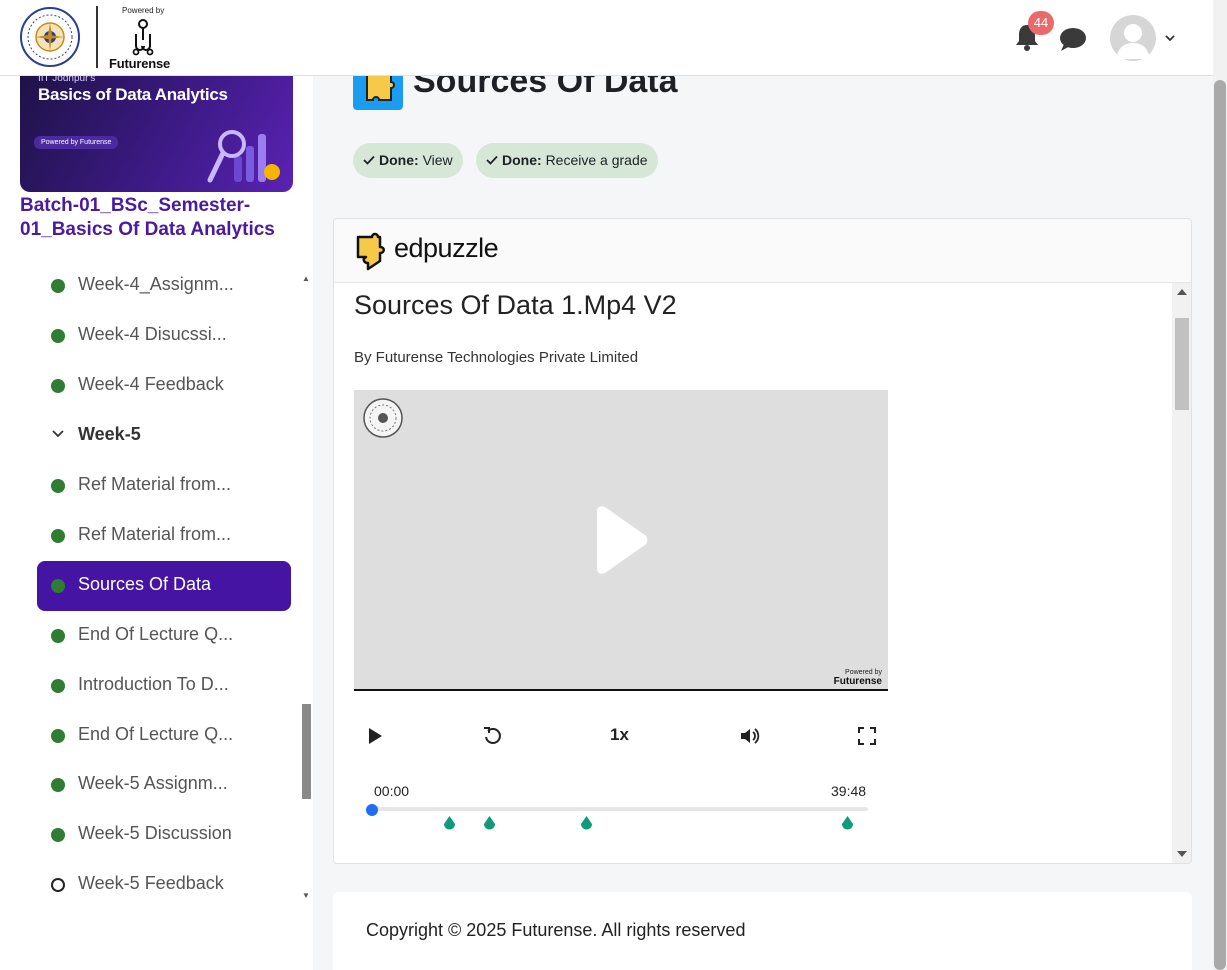 Image resolution: width=1227 pixels, height=970 pixels. Describe the element at coordinates (143, 37) in the screenshot. I see `futurense-logo-icon` at that location.